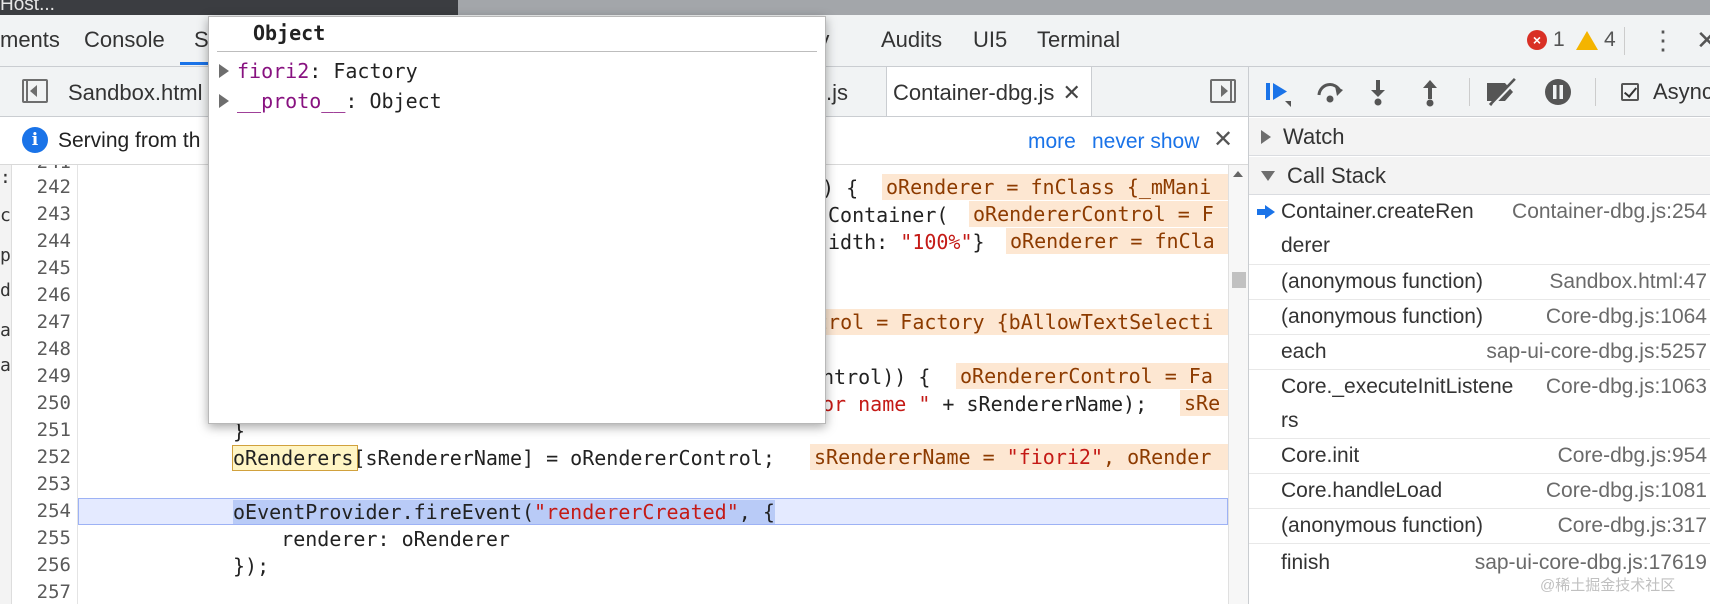 The image size is (1710, 604). I want to click on popover-property-row: fiori2: Factory, so click(318, 71).